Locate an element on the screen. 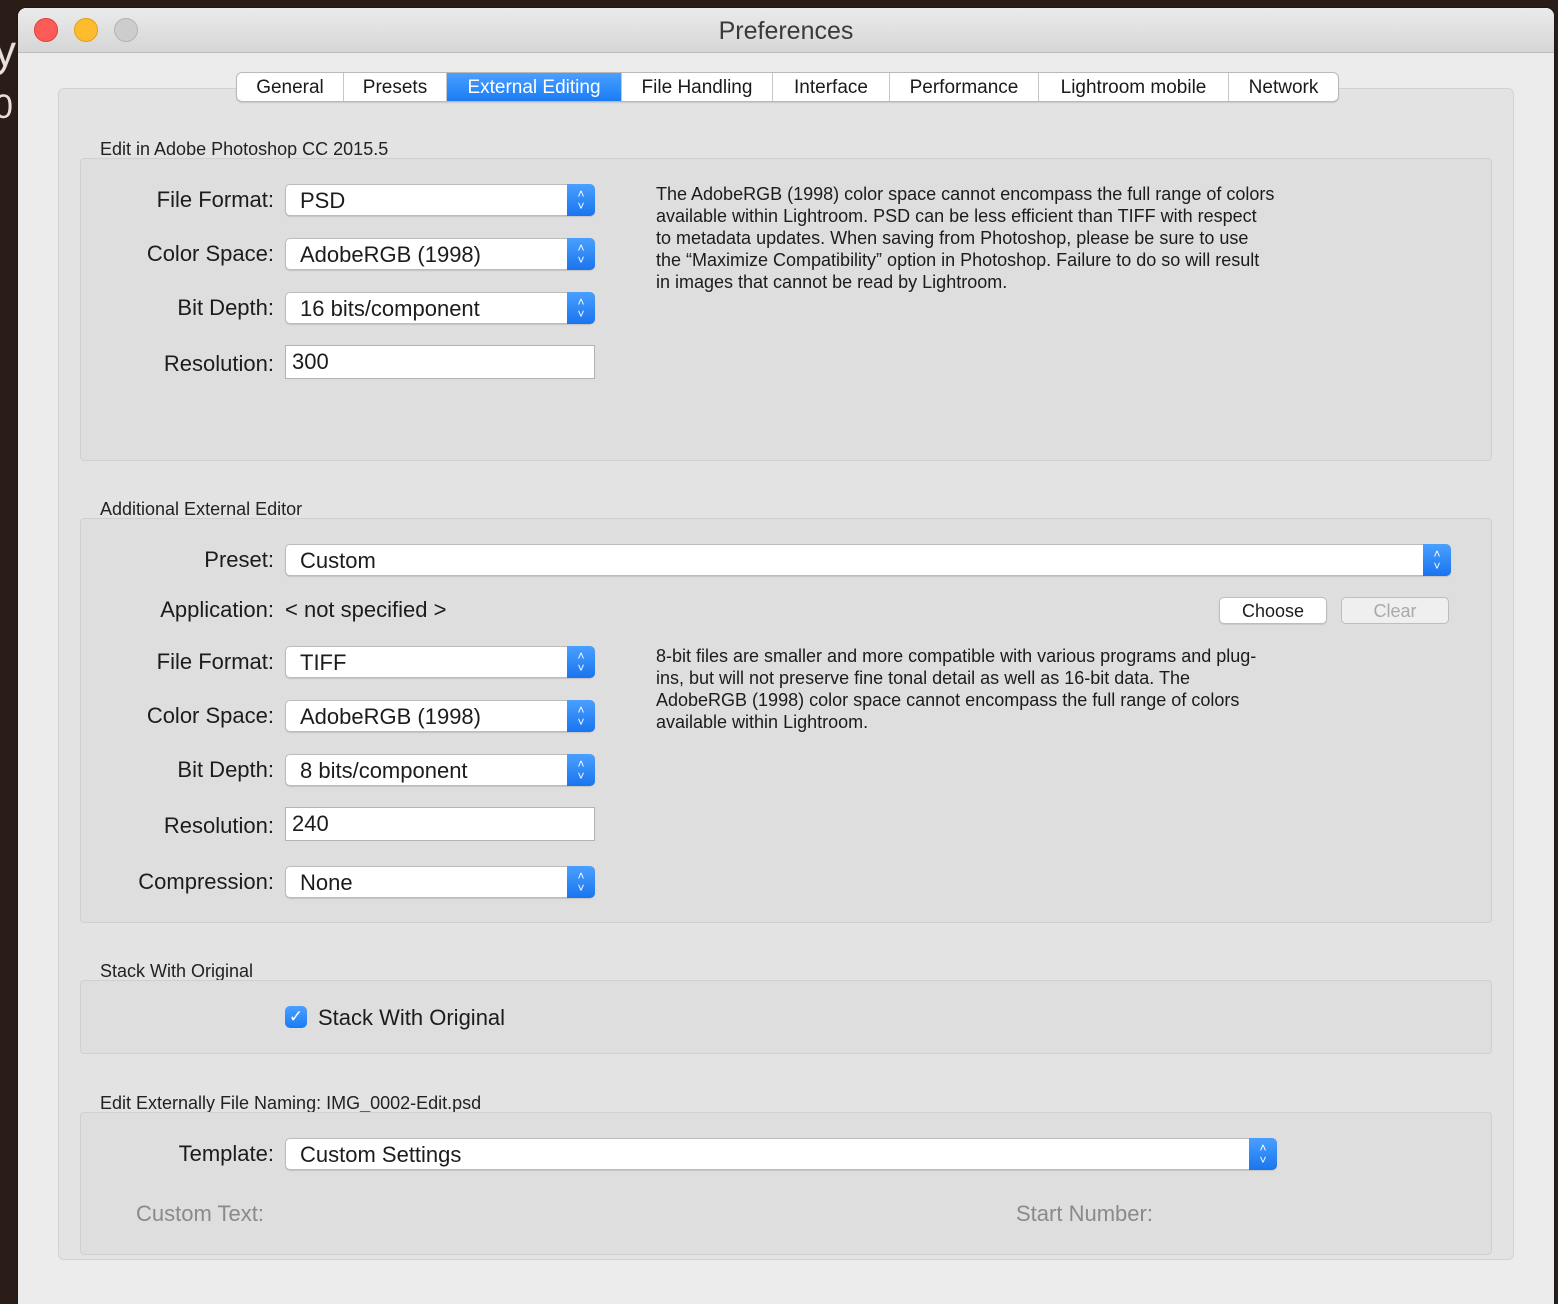  window-title: Preferences is located at coordinates (786, 31).